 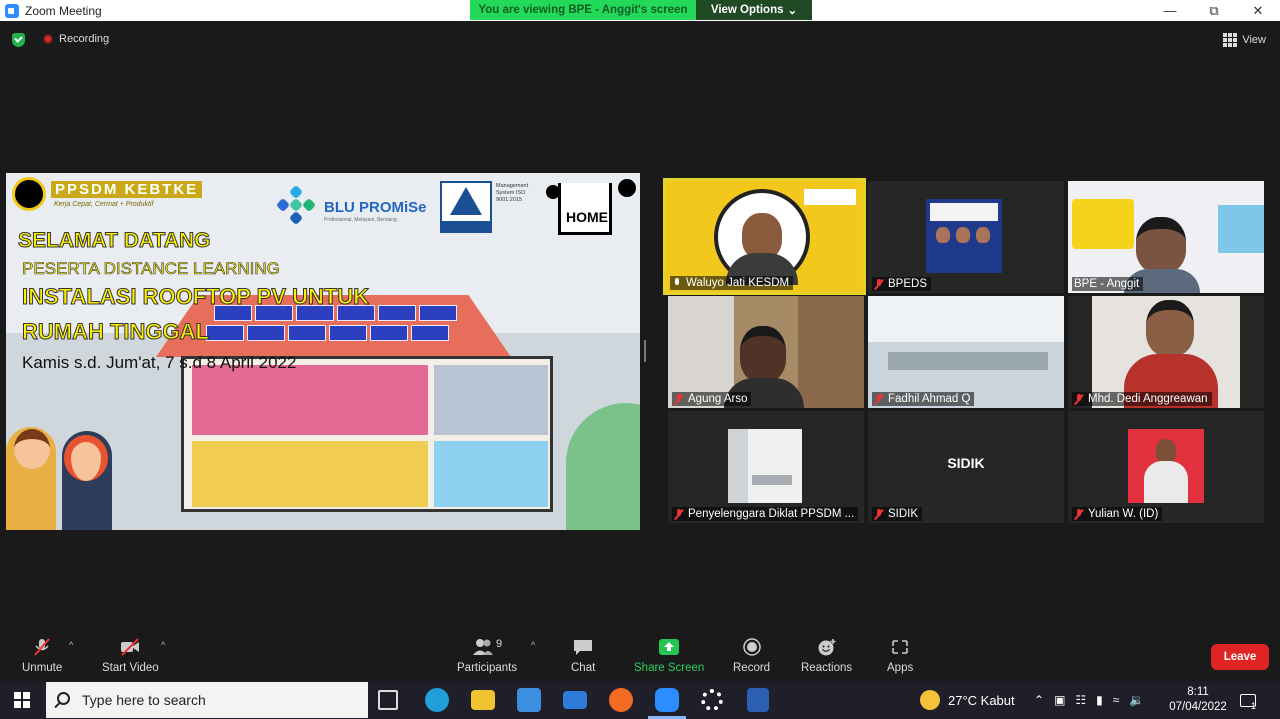 I want to click on participant-body, so click(x=1166, y=482).